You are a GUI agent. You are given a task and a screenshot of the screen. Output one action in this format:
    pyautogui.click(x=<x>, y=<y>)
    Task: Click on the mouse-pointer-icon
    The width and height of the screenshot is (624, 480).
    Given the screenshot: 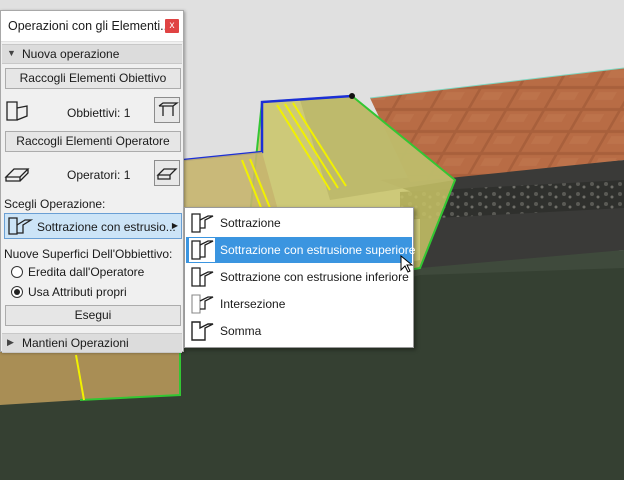 What is the action you would take?
    pyautogui.click(x=407, y=264)
    